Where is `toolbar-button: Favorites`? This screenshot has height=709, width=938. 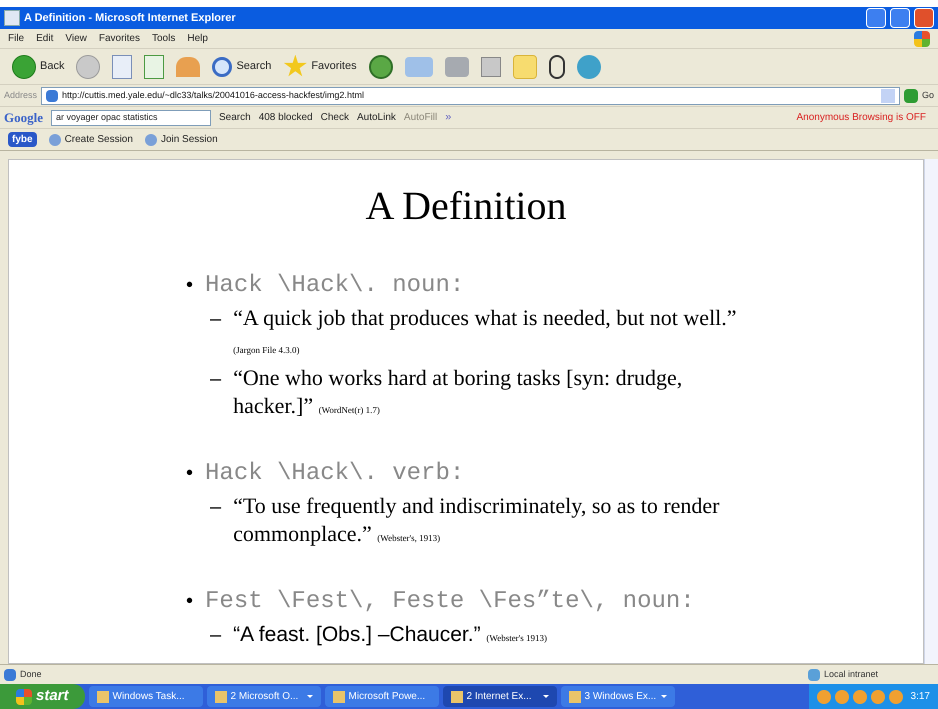
toolbar-button: Favorites is located at coordinates (320, 66).